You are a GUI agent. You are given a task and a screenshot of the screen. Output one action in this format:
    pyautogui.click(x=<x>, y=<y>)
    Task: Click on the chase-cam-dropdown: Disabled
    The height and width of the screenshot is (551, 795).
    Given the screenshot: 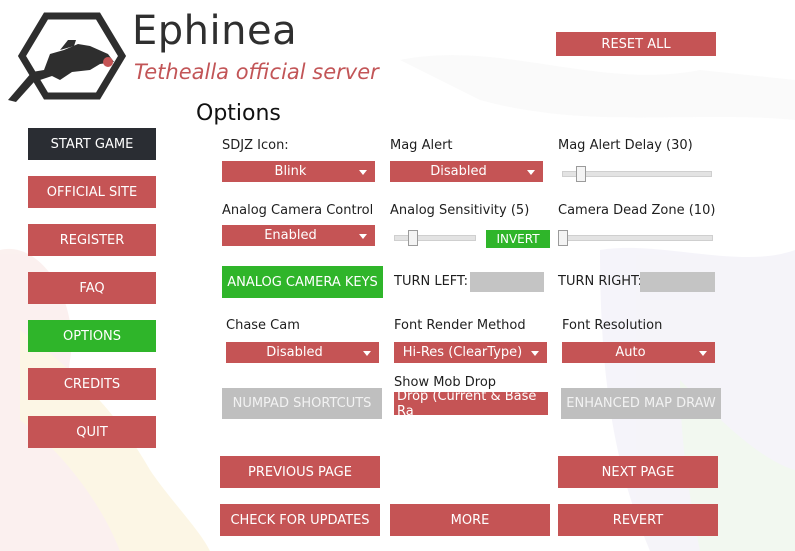 What is the action you would take?
    pyautogui.click(x=302, y=352)
    